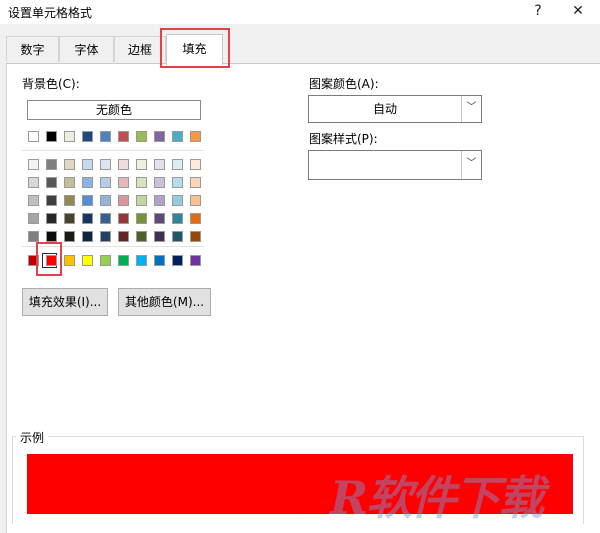 The image size is (600, 533). I want to click on close-button: ✕, so click(578, 12).